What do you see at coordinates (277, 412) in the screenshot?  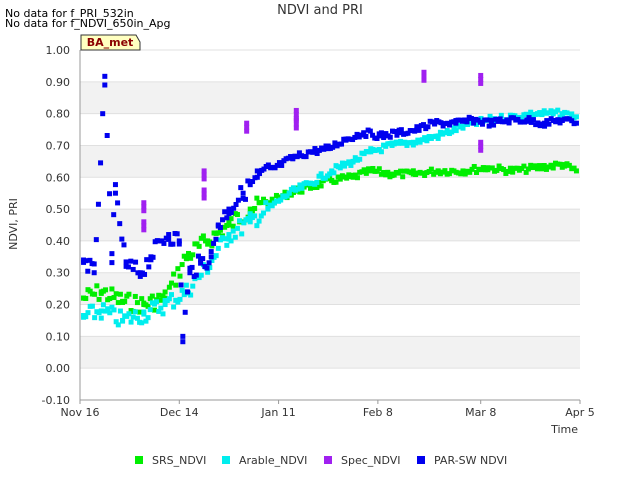 I see `x-tick-label: Jan 11` at bounding box center [277, 412].